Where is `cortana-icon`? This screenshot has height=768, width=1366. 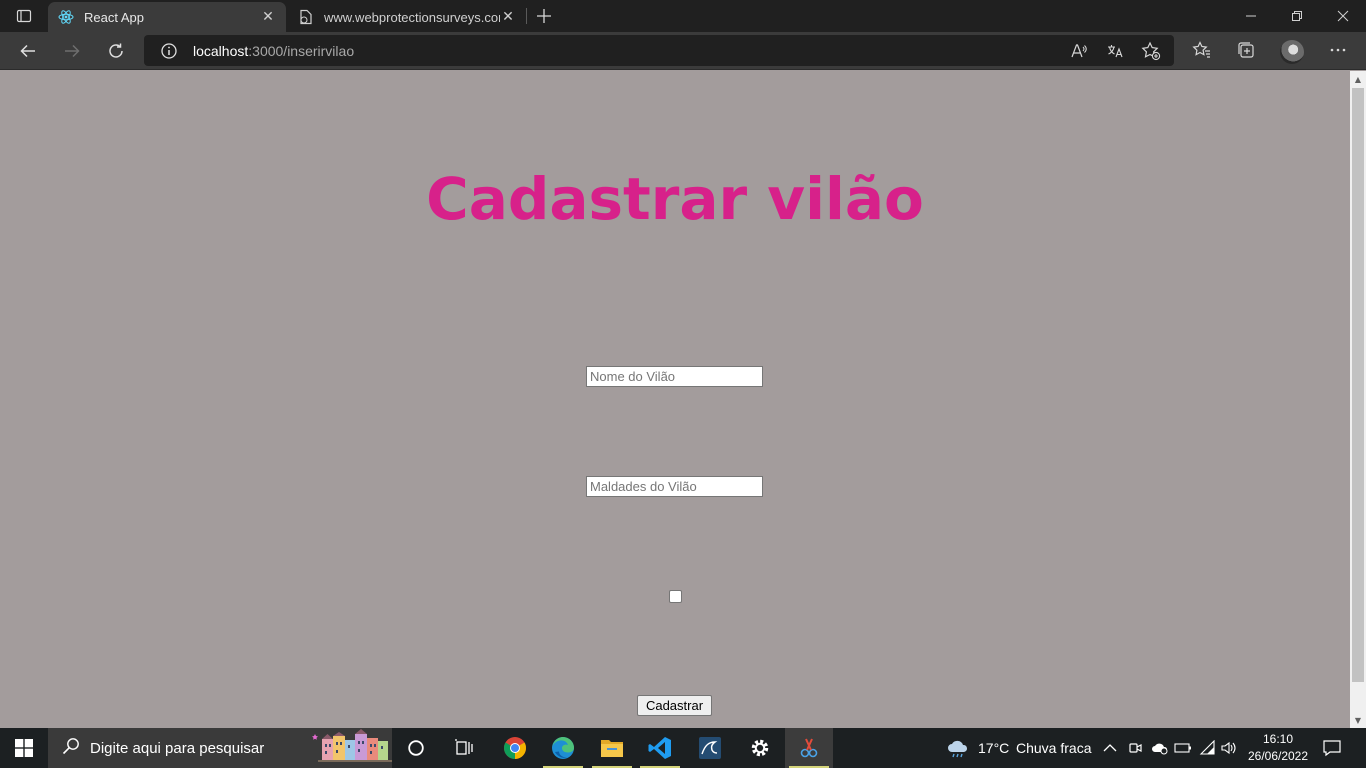 cortana-icon is located at coordinates (416, 748).